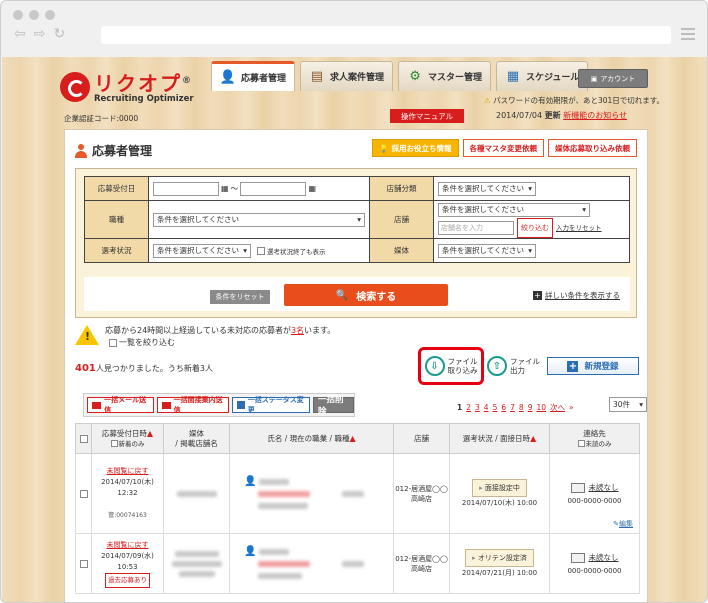 This screenshot has width=708, height=603. Describe the element at coordinates (193, 405) in the screenshot. I see `bulk-interview-button: 一括面接案内送信` at that location.